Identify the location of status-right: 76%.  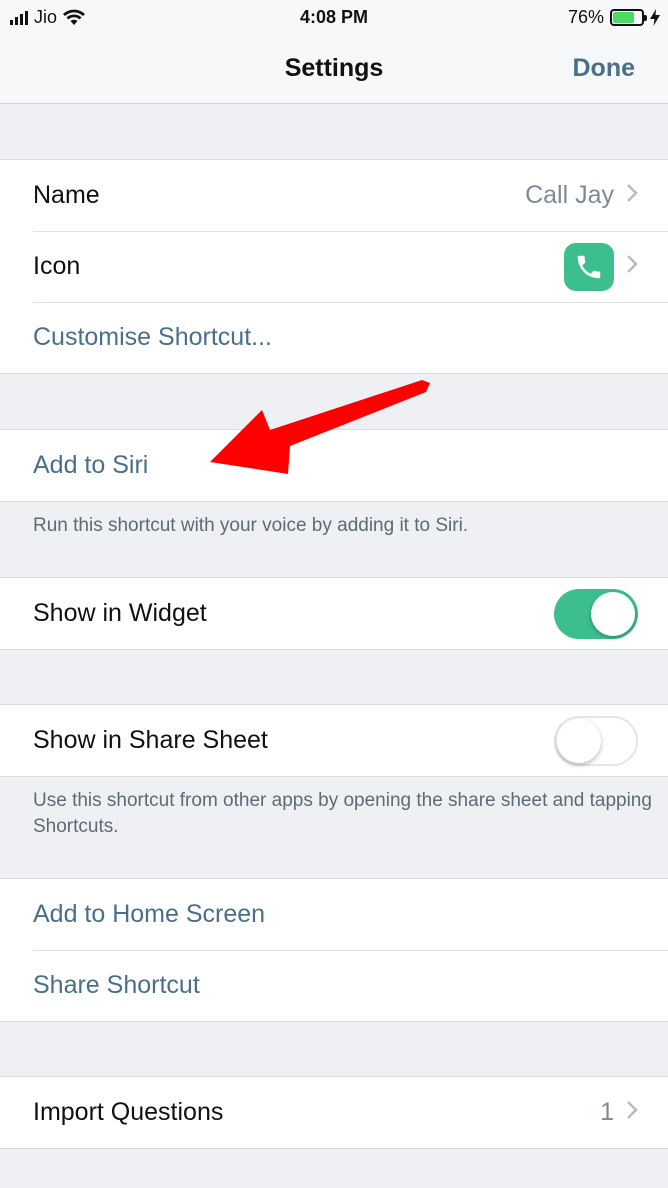
(614, 17).